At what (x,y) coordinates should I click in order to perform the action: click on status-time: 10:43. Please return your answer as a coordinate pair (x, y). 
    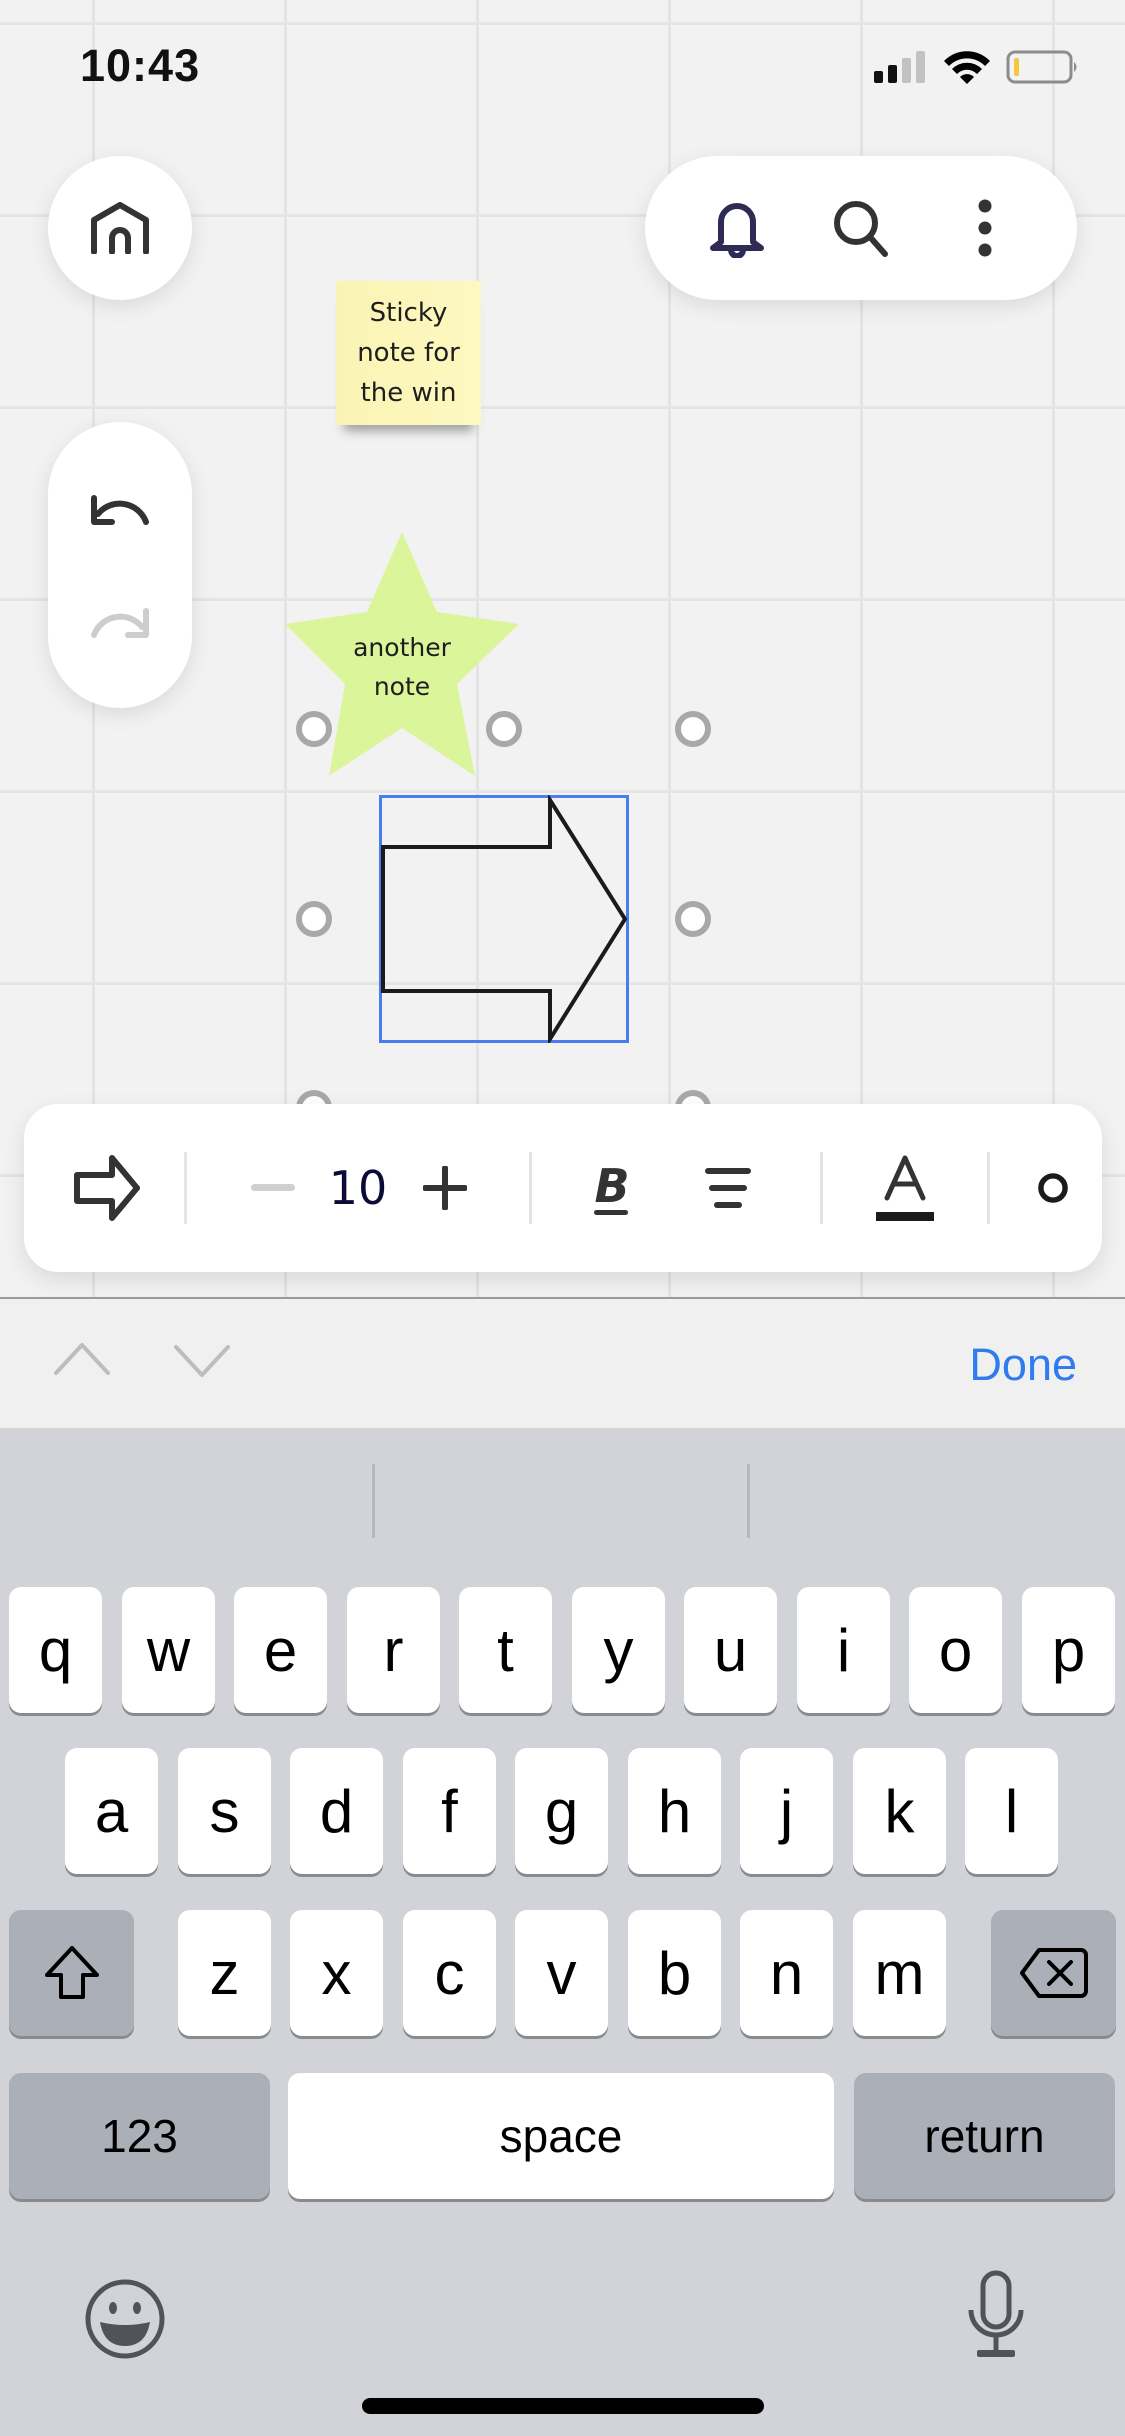
    Looking at the image, I should click on (140, 65).